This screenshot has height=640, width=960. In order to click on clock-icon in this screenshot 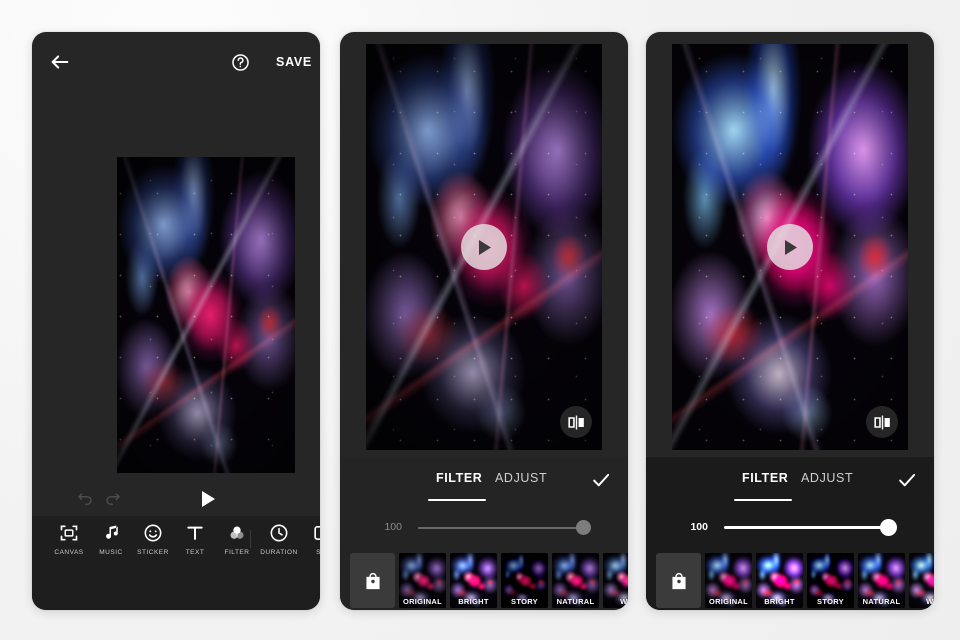, I will do `click(279, 533)`.